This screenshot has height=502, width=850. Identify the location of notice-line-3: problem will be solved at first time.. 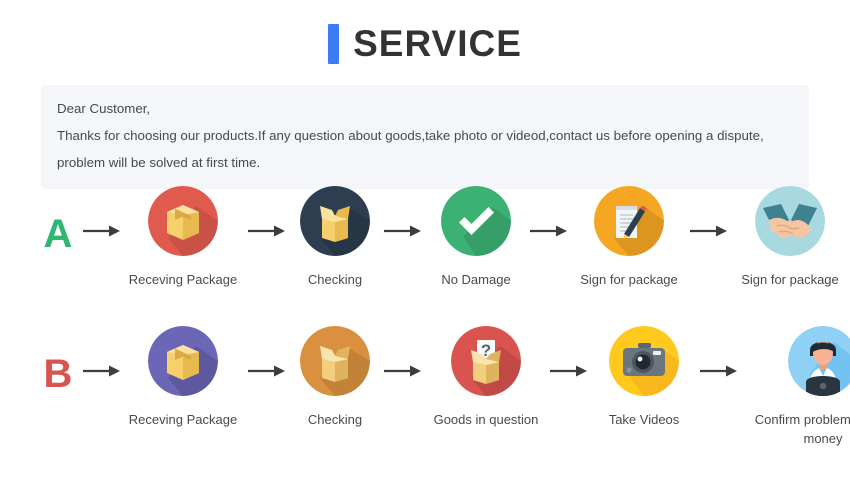
(159, 162).